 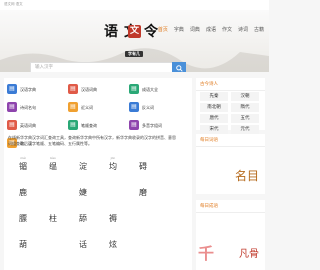 I want to click on daily-word-title: 每日词语, so click(x=230, y=140).